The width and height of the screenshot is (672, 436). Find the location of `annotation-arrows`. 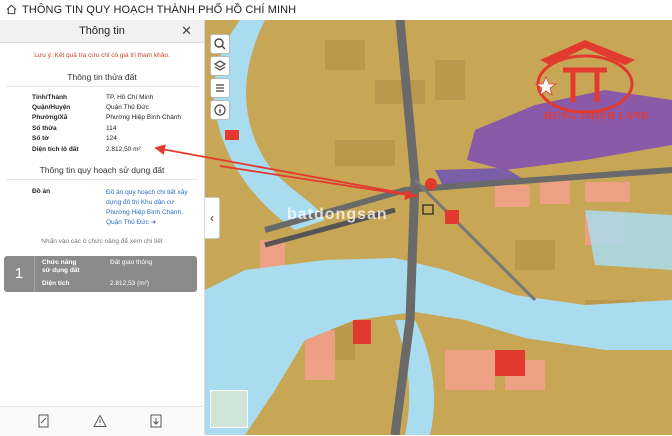

annotation-arrows is located at coordinates (286, 172).